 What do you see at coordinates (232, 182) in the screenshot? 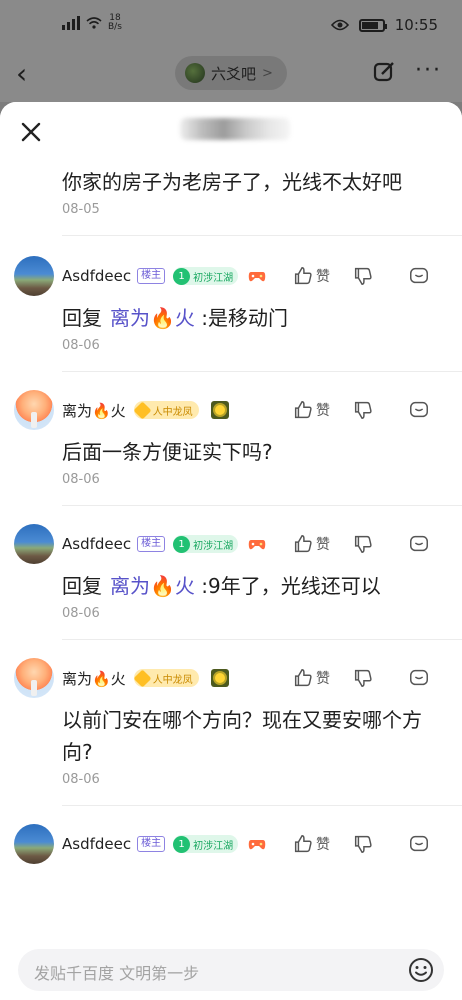
I see `comment-text: 你家的房子为老房子了，光线不太好吧` at bounding box center [232, 182].